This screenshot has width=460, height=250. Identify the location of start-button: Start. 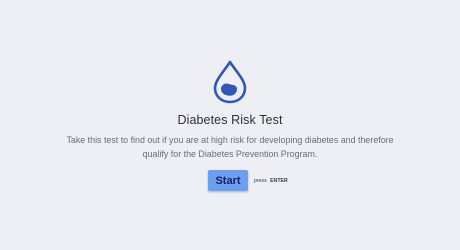
(228, 180).